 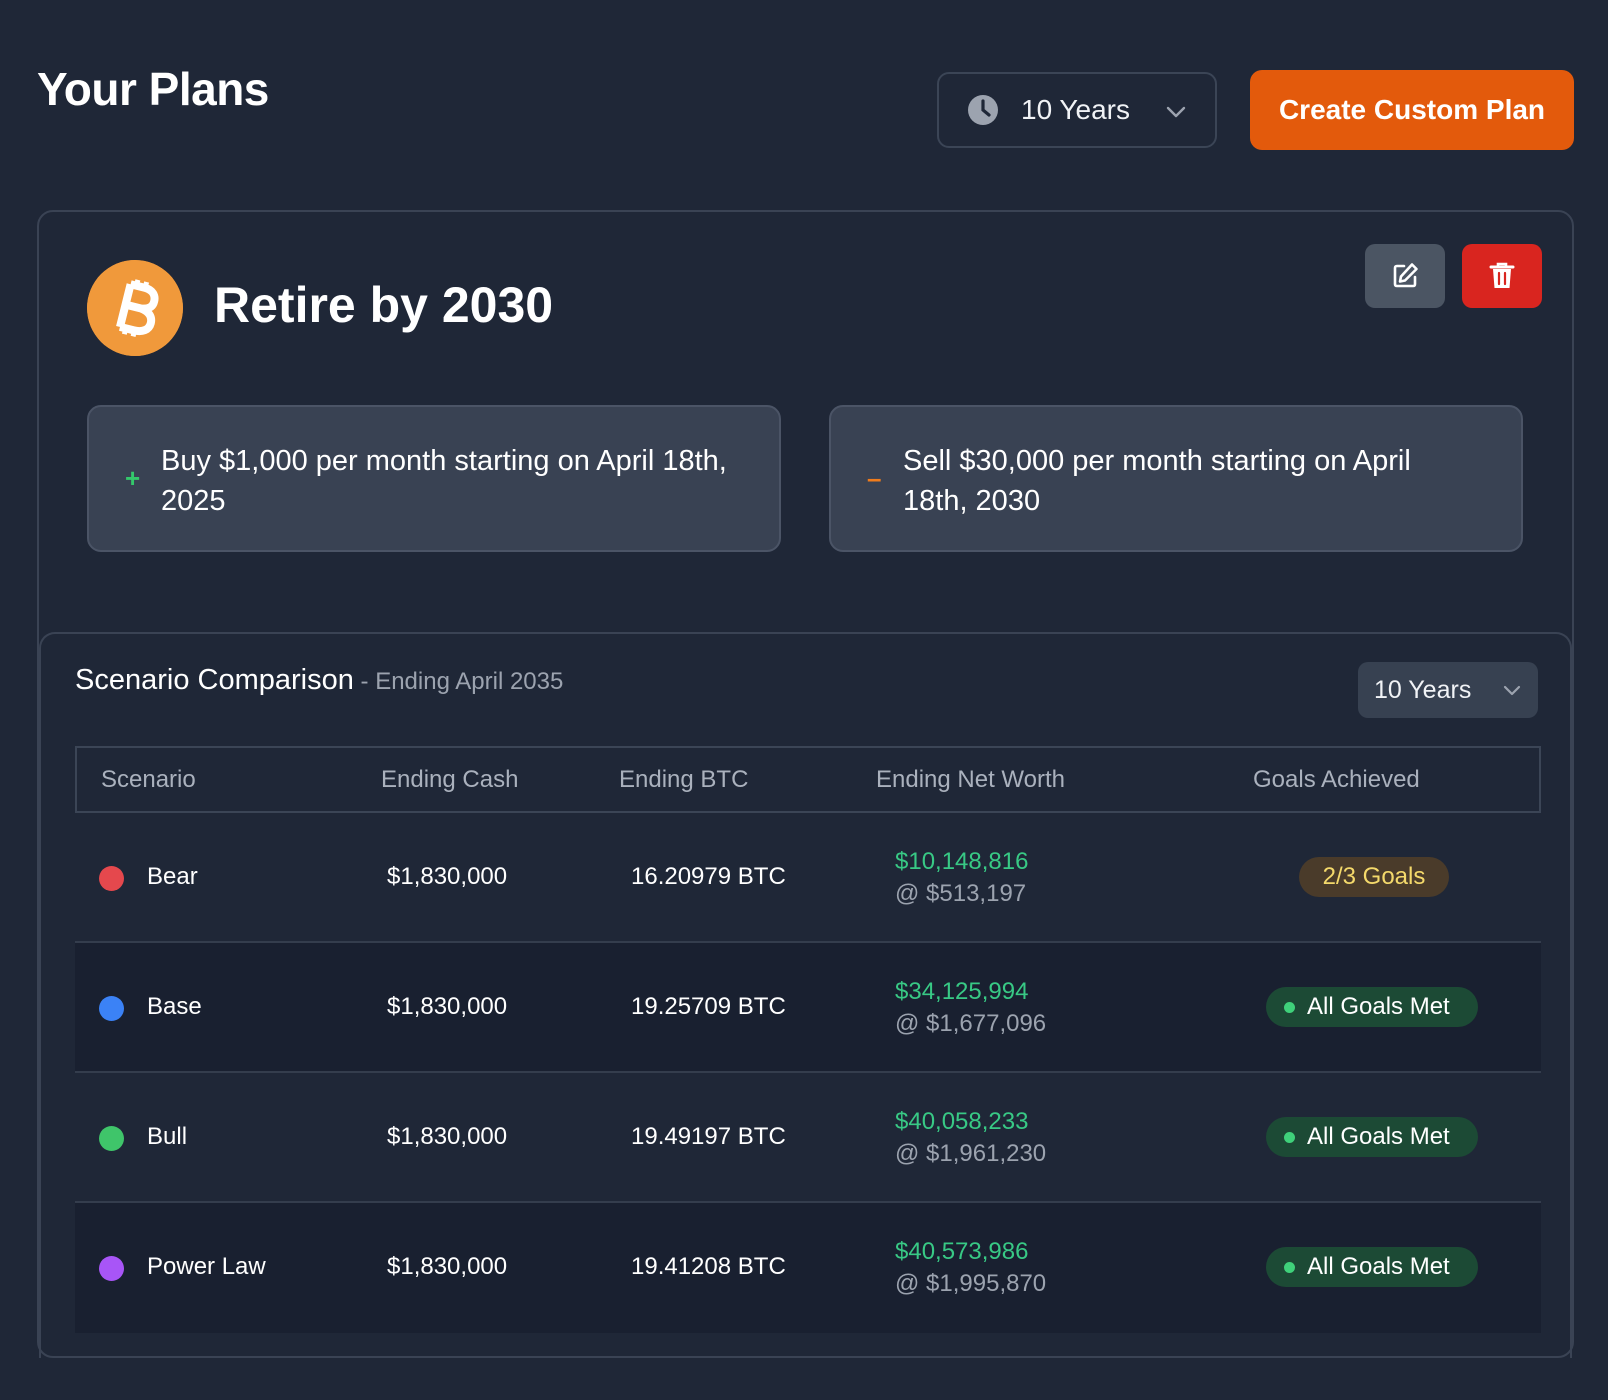 What do you see at coordinates (971, 1023) in the screenshot?
I see `btc-price: @ $1,677,096` at bounding box center [971, 1023].